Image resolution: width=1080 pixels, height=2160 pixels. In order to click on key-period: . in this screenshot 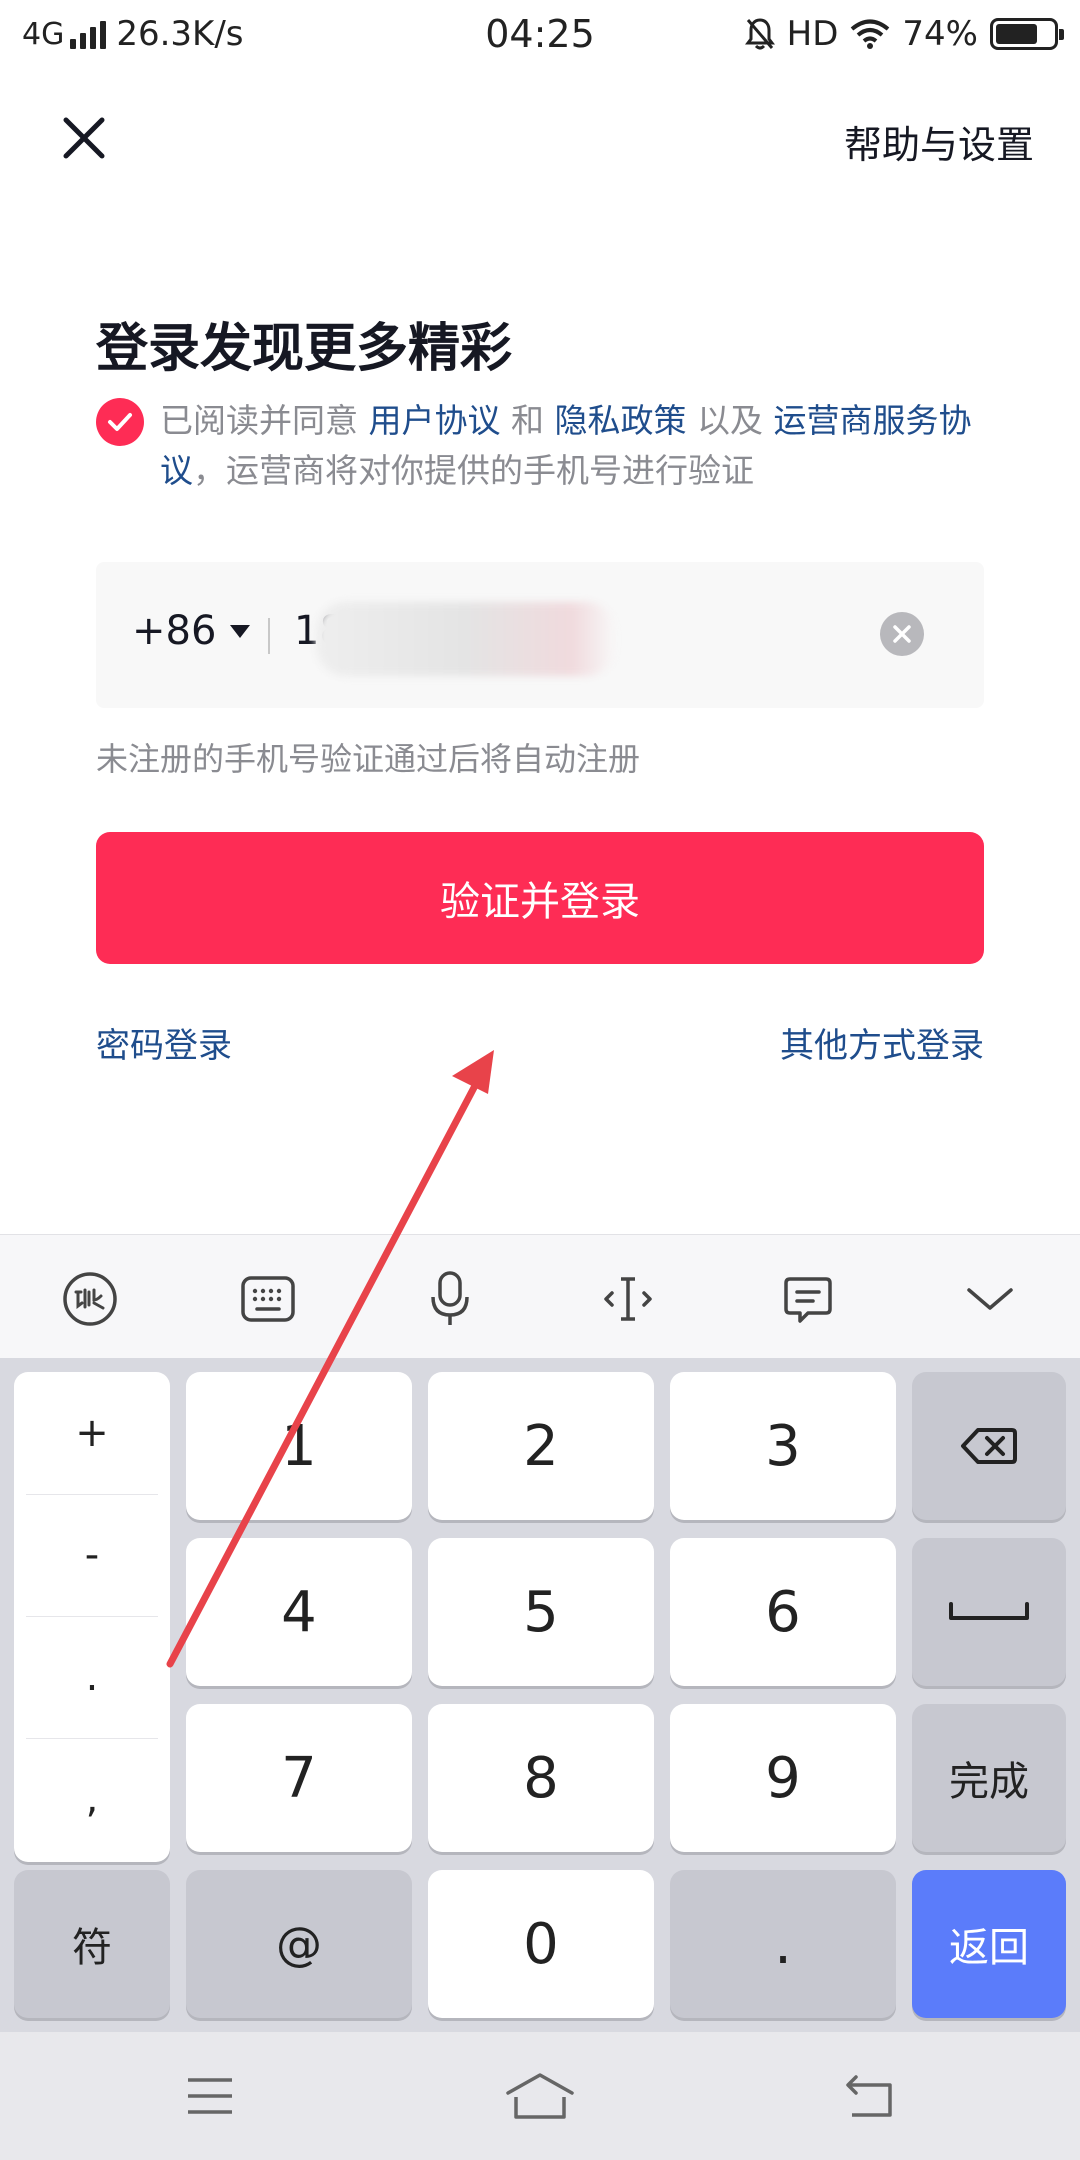, I will do `click(92, 1677)`.